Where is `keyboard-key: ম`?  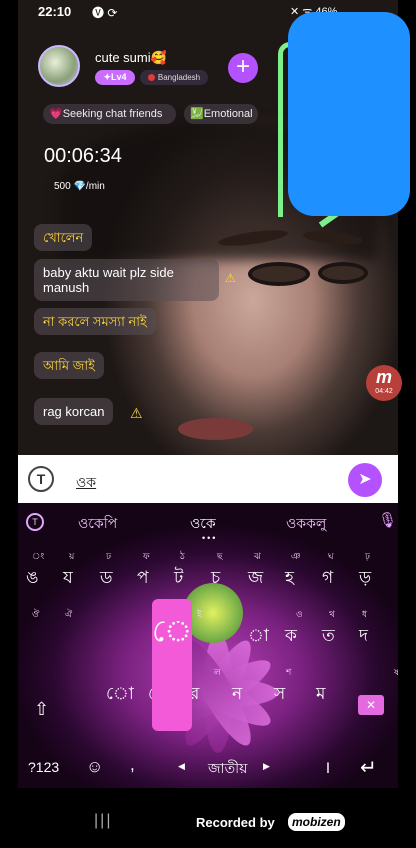 keyboard-key: ম is located at coordinates (320, 695).